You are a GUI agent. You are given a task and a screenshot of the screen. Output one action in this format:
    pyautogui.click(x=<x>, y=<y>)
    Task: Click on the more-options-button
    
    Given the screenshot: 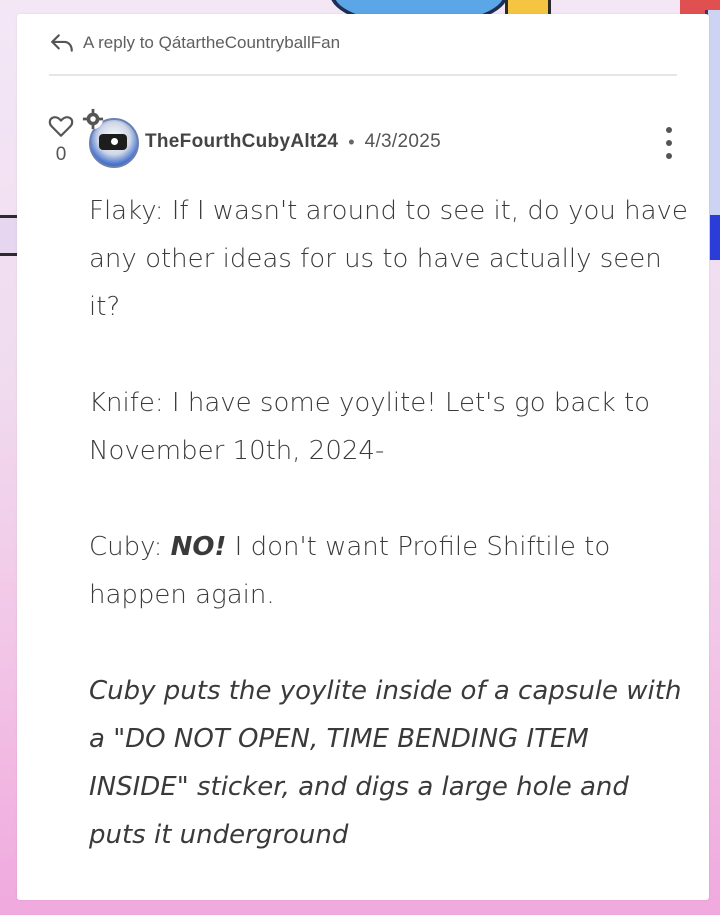 What is the action you would take?
    pyautogui.click(x=669, y=143)
    